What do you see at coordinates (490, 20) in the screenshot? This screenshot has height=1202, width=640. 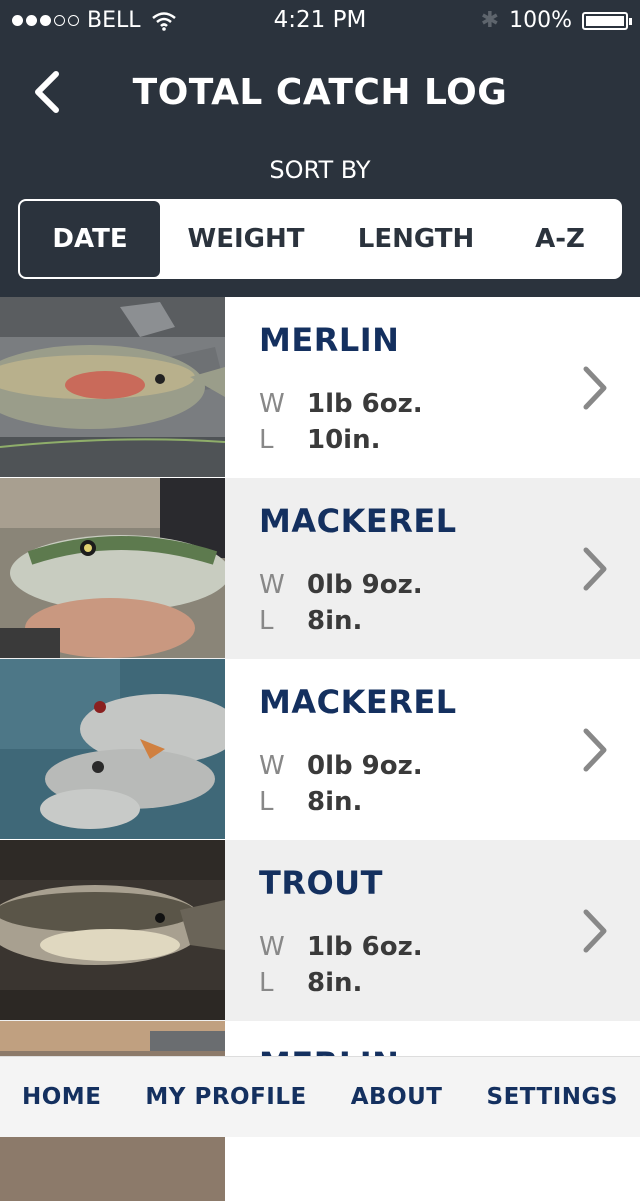 I see `bluetooth-icon: ✱` at bounding box center [490, 20].